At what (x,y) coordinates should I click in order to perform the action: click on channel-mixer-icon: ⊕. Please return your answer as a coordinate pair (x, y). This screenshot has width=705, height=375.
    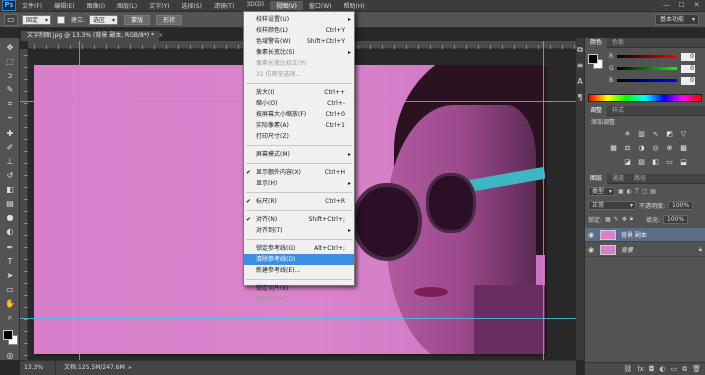
    Looking at the image, I should click on (669, 148).